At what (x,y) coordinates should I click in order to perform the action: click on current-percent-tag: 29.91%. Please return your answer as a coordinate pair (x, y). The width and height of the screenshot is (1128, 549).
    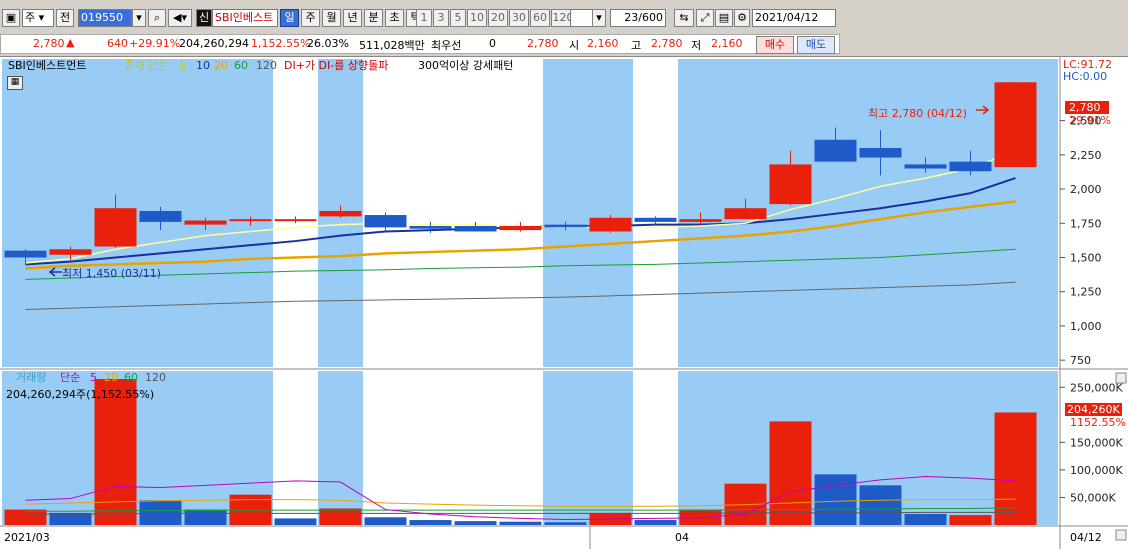
    Looking at the image, I should click on (1090, 120).